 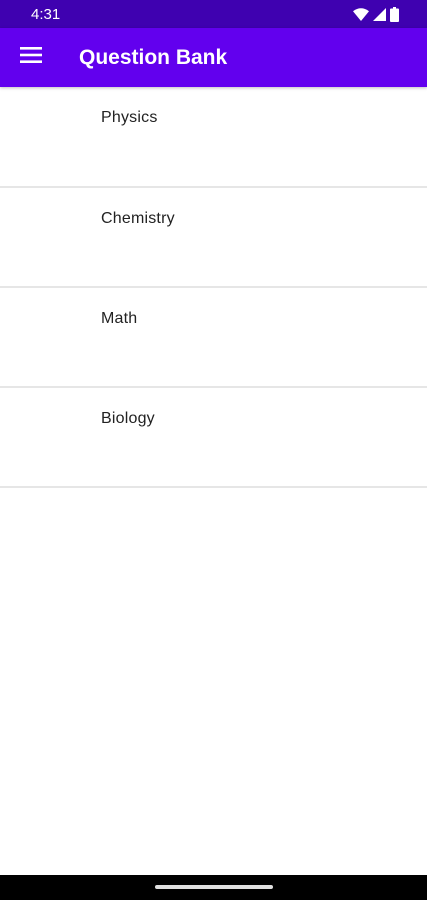 I want to click on navigation-bar, so click(x=213, y=887).